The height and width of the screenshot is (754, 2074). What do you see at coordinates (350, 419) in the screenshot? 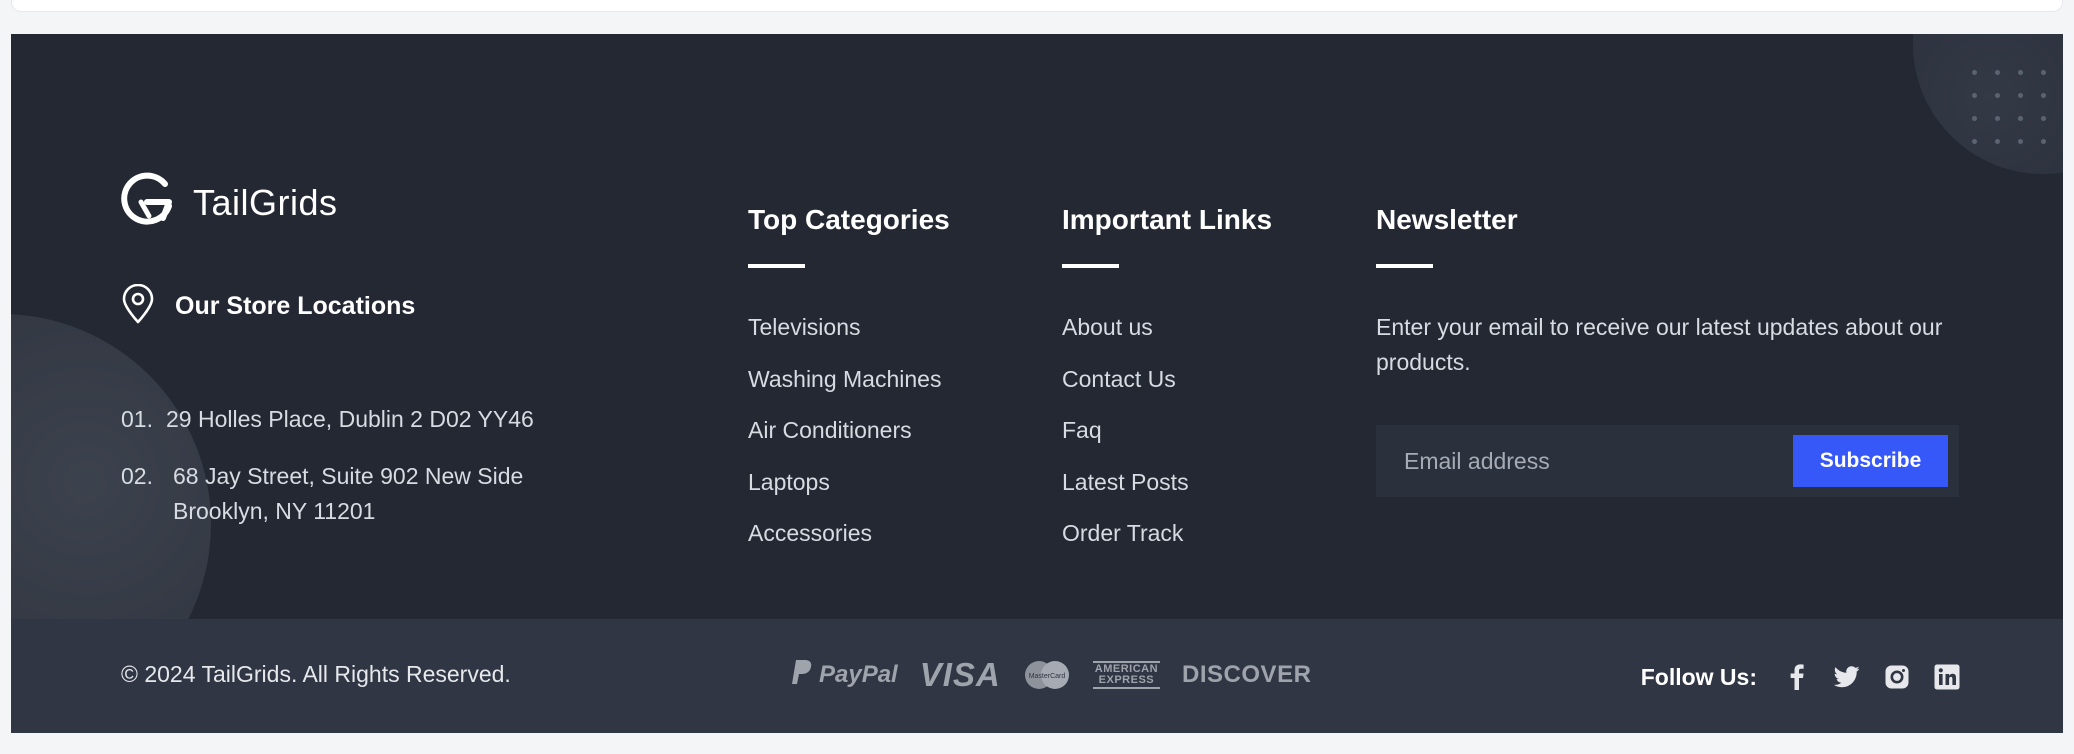
I see `address-line: 29 Holles Place, Dublin 2 D02 YY46` at bounding box center [350, 419].